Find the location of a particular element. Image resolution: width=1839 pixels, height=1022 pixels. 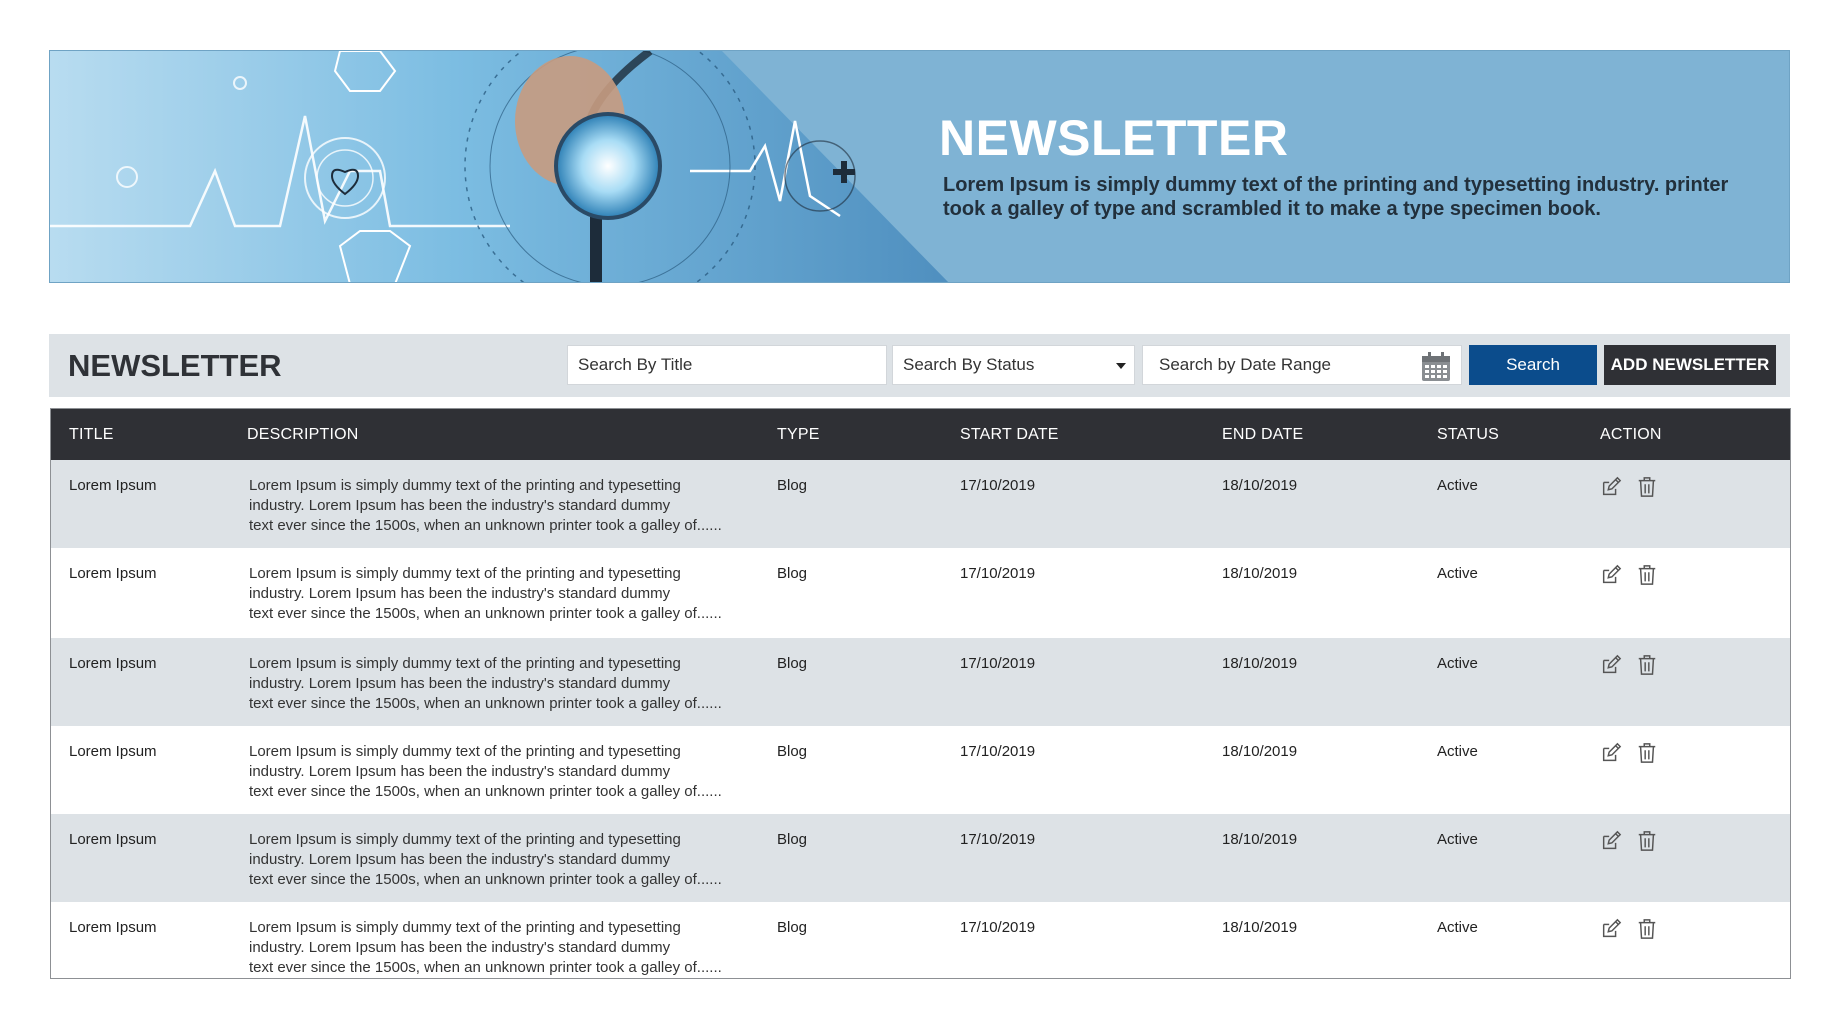

search-date-range-field is located at coordinates (1302, 365).